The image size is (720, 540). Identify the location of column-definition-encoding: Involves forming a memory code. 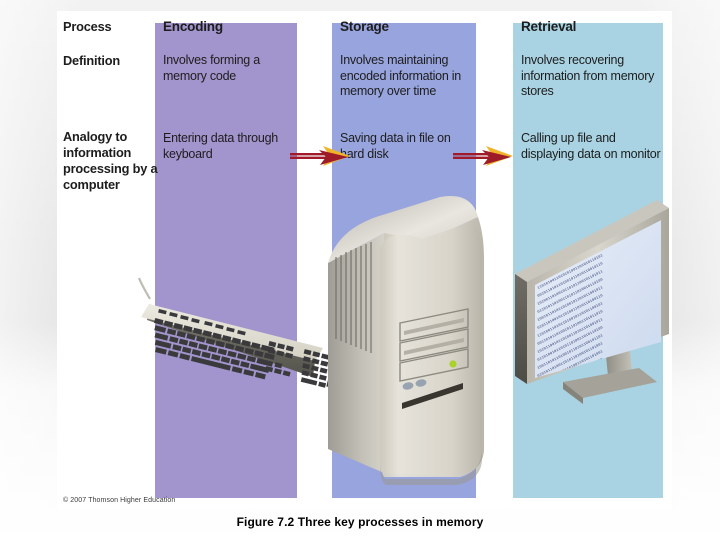
(211, 68).